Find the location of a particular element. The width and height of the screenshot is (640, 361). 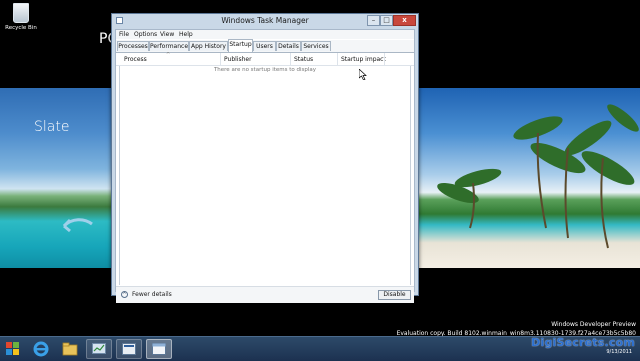

close-button: x is located at coordinates (404, 20).